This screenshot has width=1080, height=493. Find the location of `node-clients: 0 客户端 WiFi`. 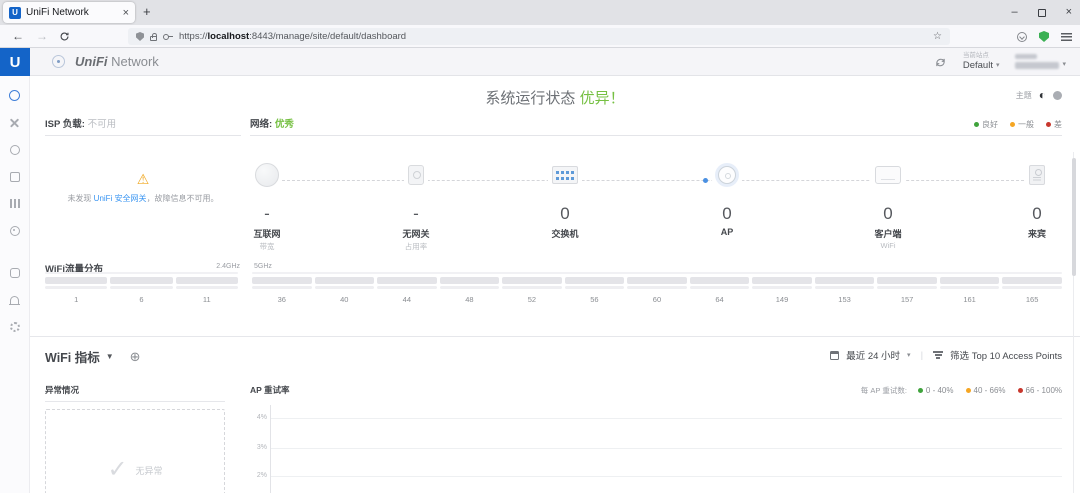

node-clients: 0 客户端 WiFi is located at coordinates (888, 198).